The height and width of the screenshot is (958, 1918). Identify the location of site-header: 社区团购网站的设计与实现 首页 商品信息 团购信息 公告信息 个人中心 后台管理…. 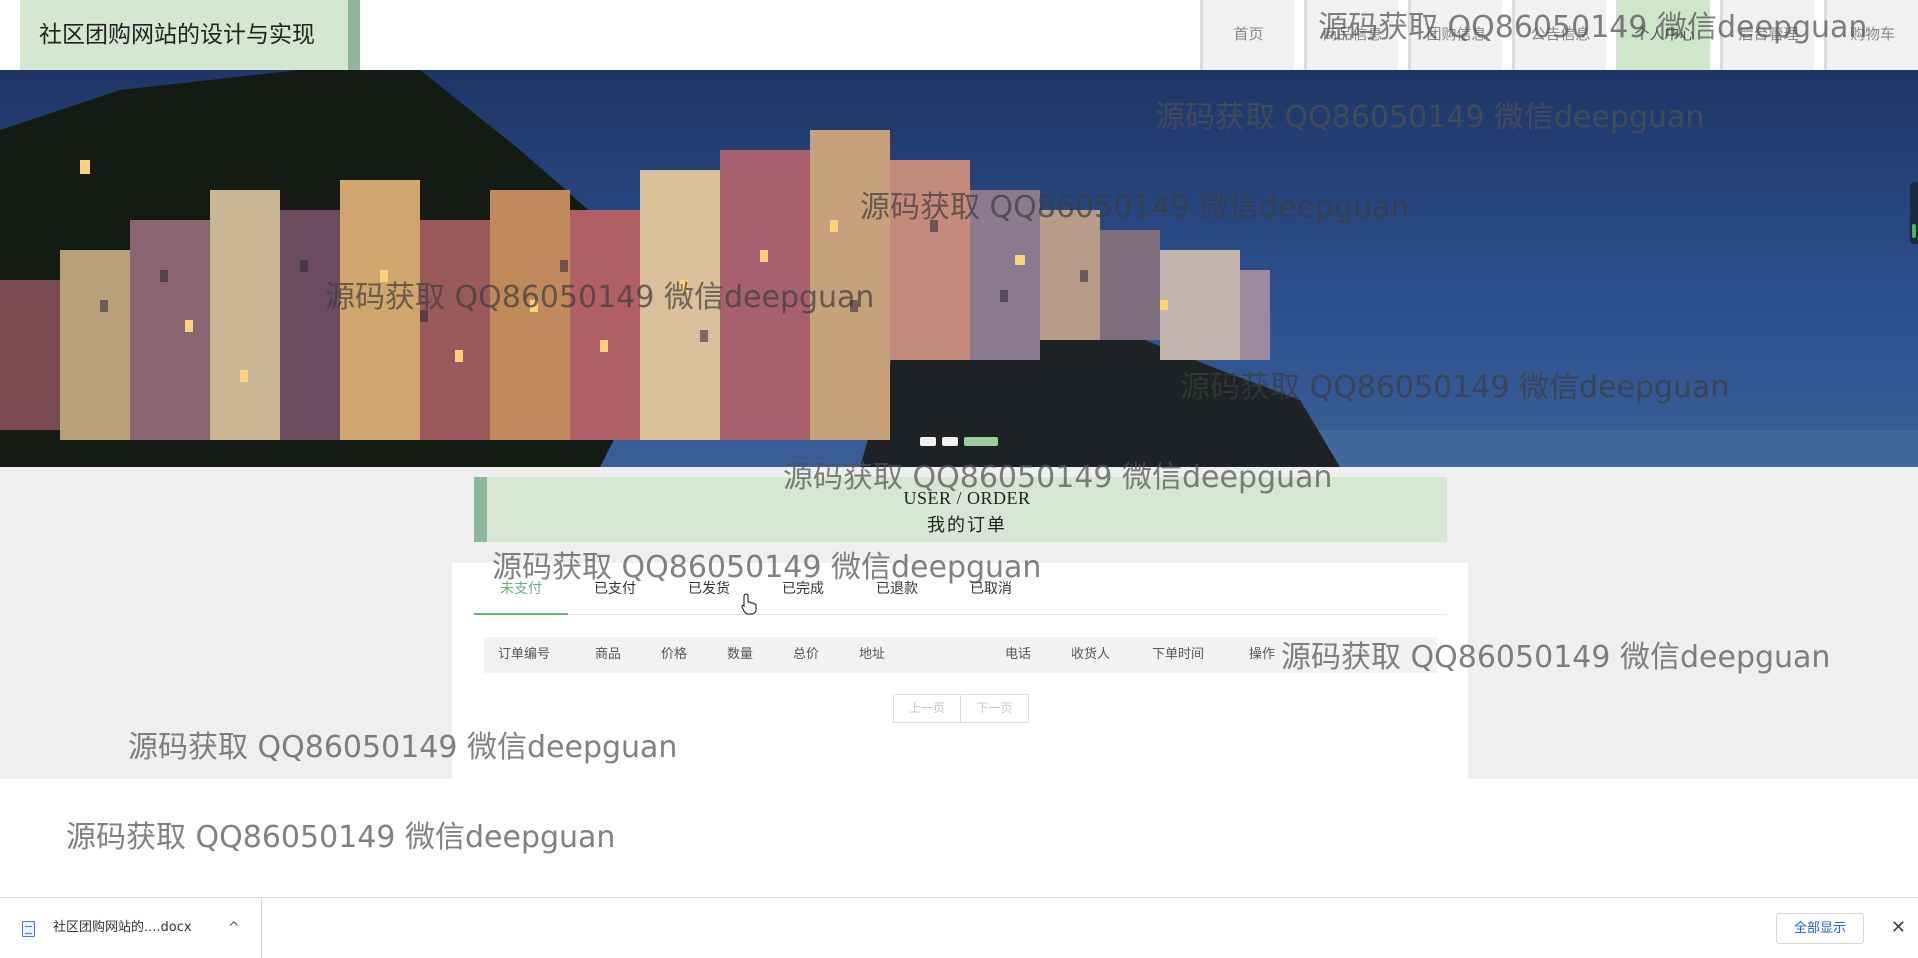
(959, 35).